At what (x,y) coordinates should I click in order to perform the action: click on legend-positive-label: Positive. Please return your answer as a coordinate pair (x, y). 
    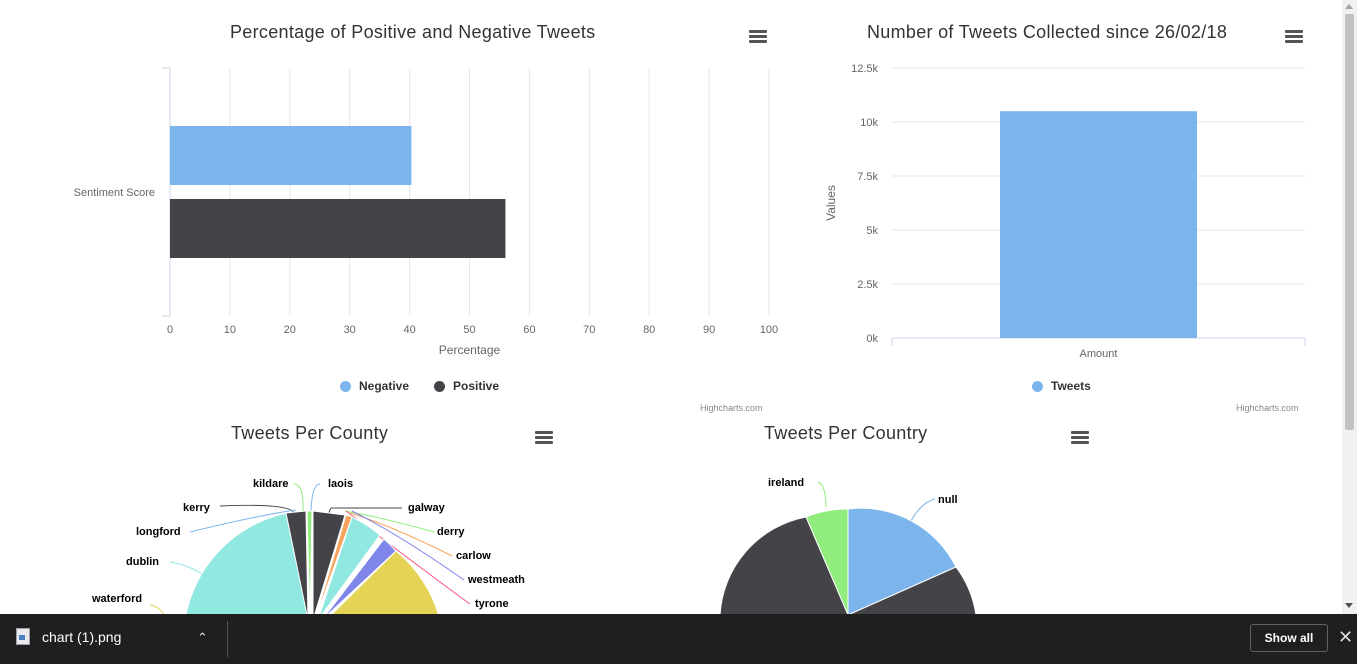
    Looking at the image, I should click on (476, 386).